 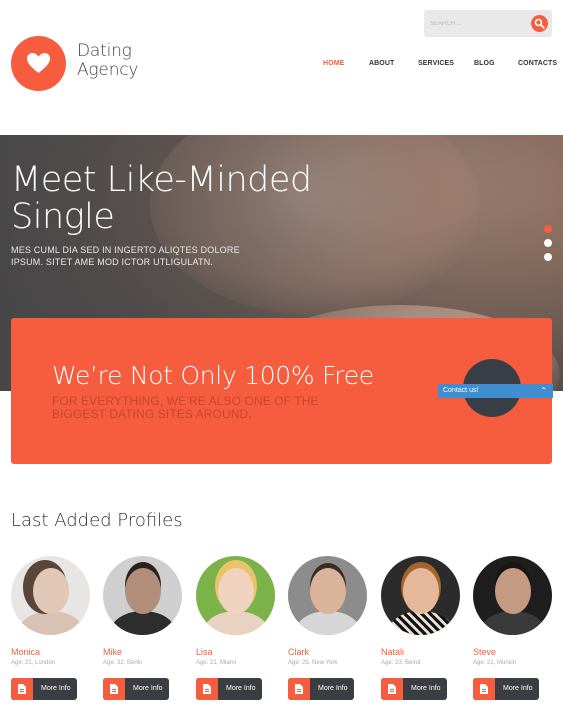 I want to click on profile-name: Lisa, so click(x=204, y=652).